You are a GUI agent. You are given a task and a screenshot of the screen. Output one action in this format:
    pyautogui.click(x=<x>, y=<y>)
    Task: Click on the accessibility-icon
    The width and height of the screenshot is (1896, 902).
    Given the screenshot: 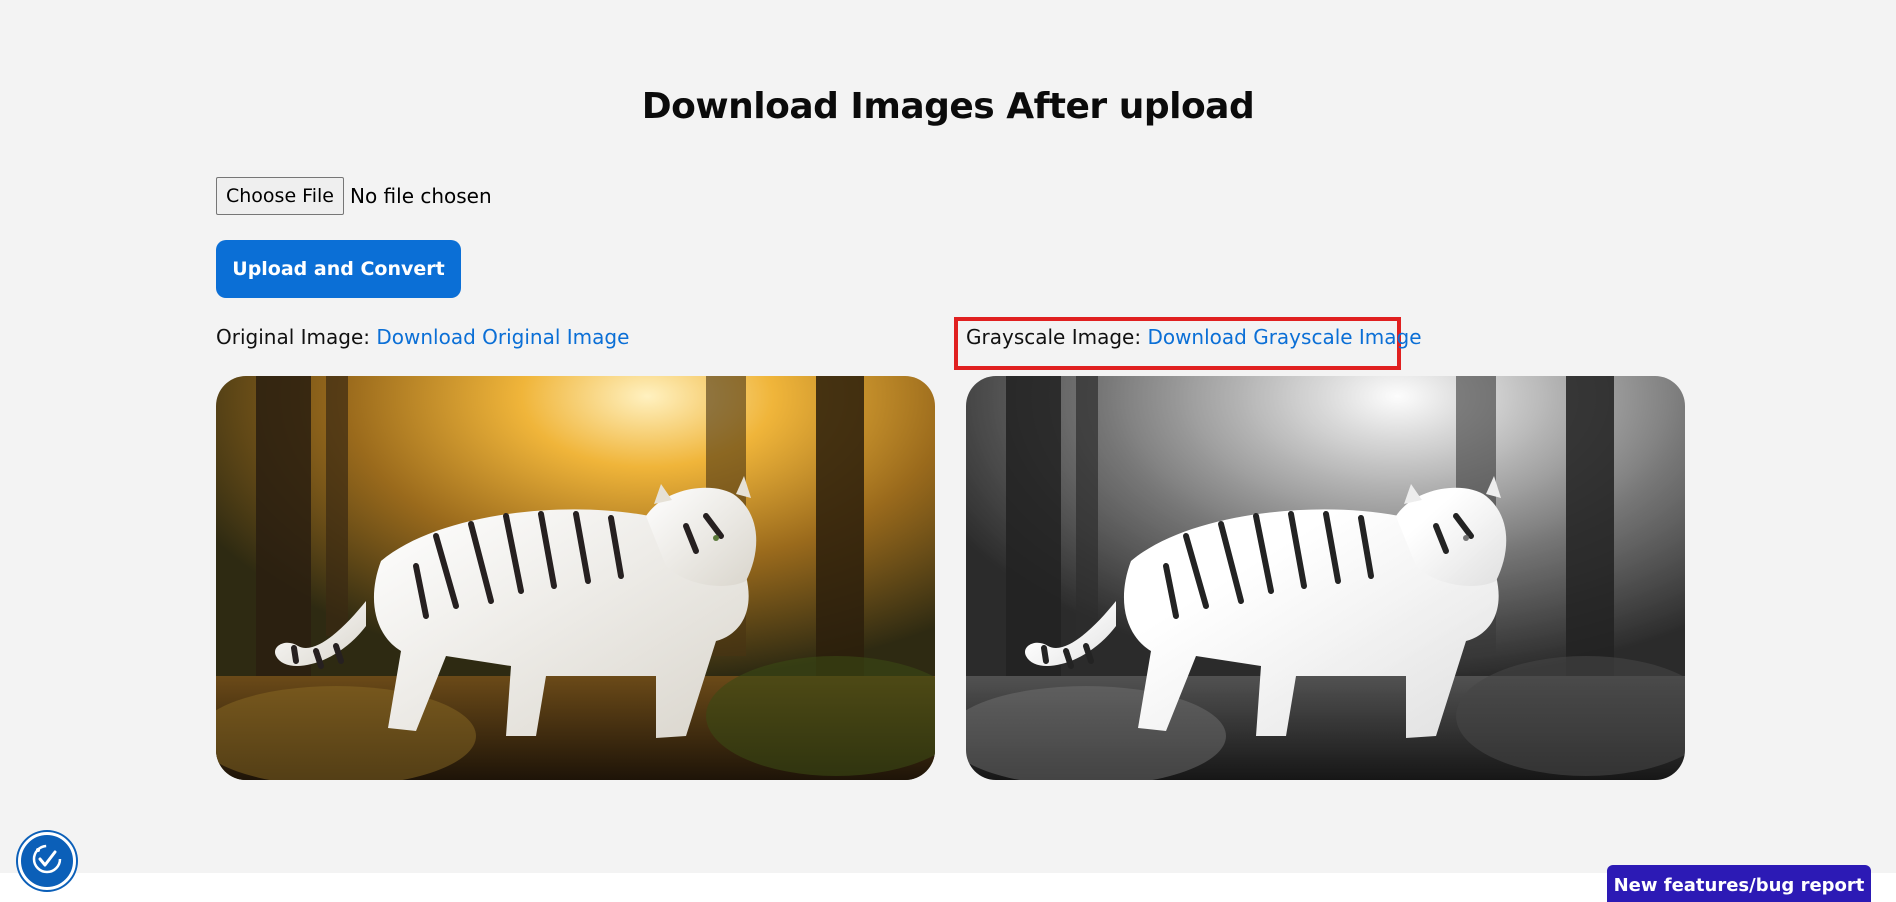 What is the action you would take?
    pyautogui.click(x=47, y=861)
    